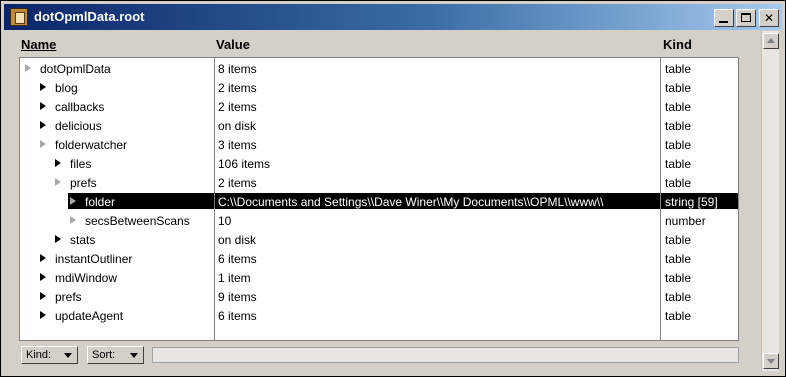  Describe the element at coordinates (78, 126) in the screenshot. I see `row-name: delicious` at that location.